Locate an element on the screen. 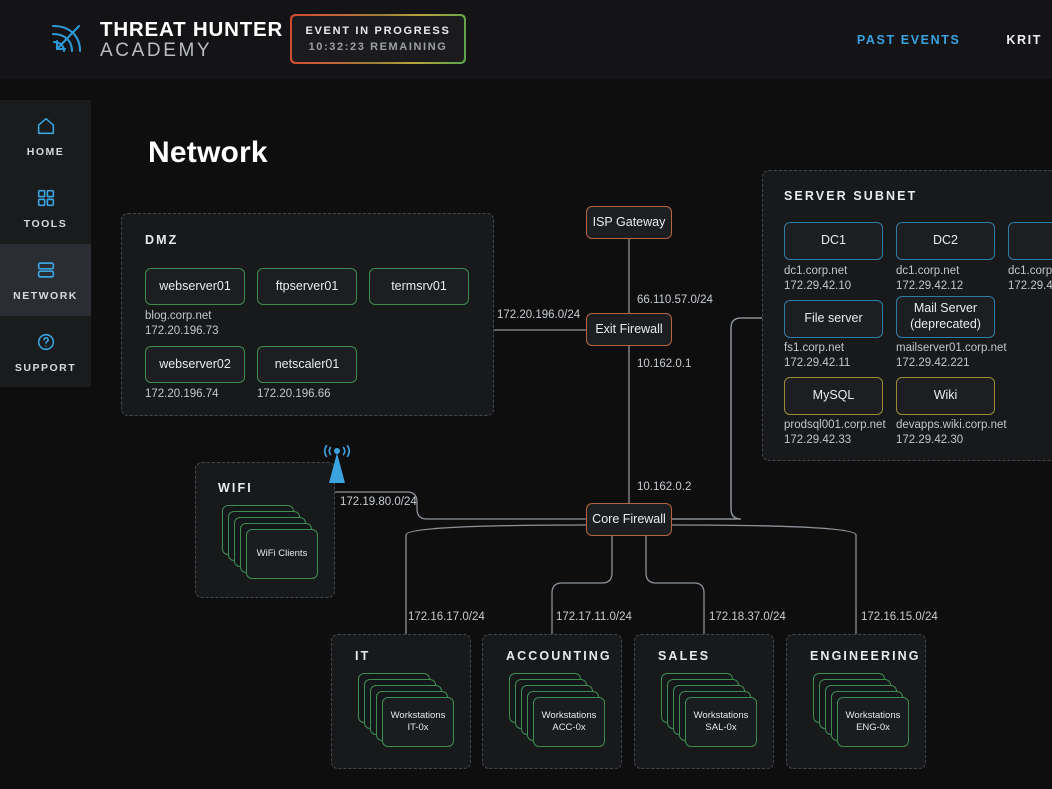 The height and width of the screenshot is (789, 1052). link-label-exit-down: 10.162.0.1 is located at coordinates (664, 364).